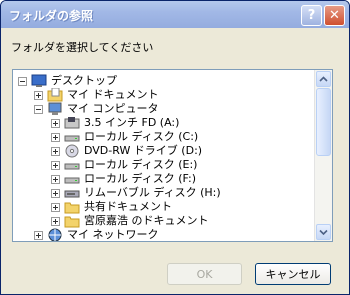 The image size is (350, 295). What do you see at coordinates (293, 274) in the screenshot?
I see `cancel-button: キャンセル` at bounding box center [293, 274].